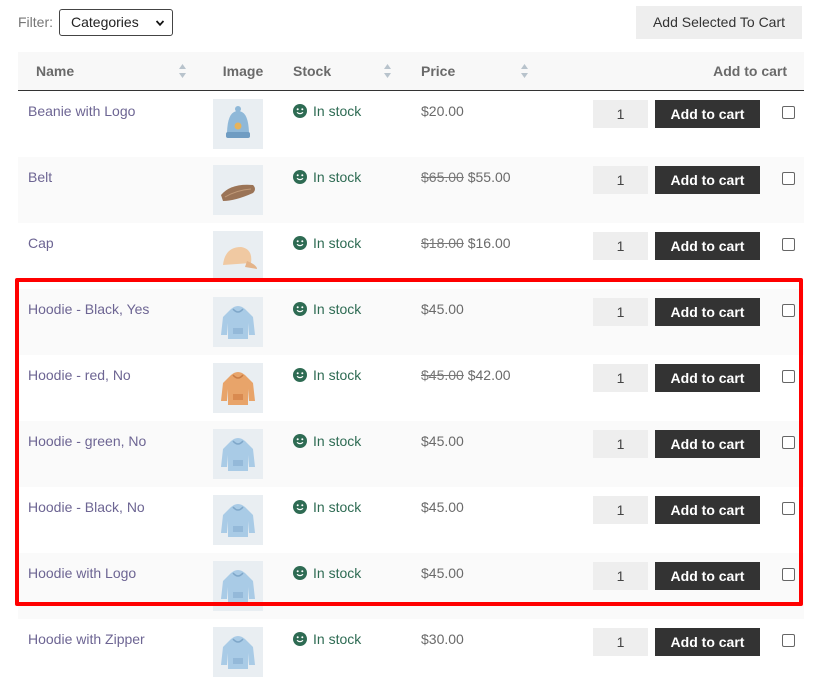  What do you see at coordinates (88, 309) in the screenshot?
I see `product-name-link: Hoodie - Black, Yes` at bounding box center [88, 309].